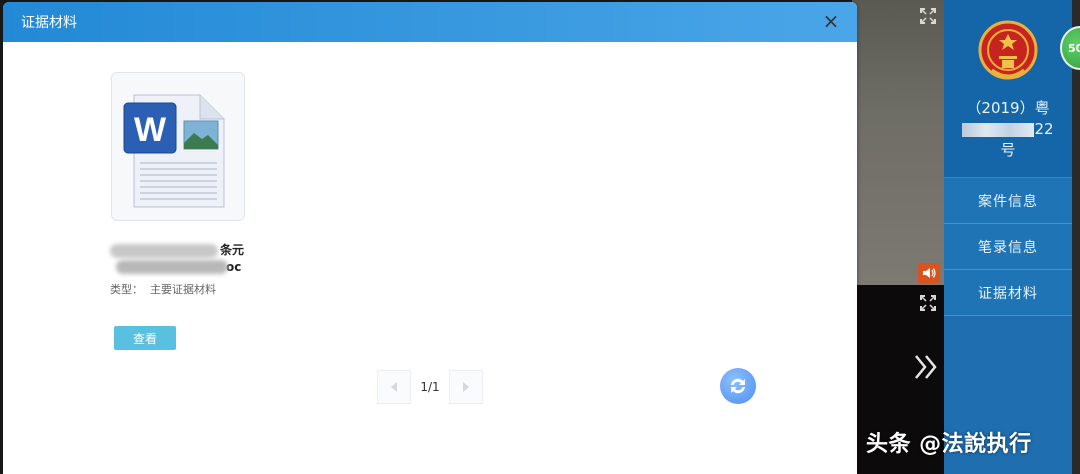  Describe the element at coordinates (929, 273) in the screenshot. I see `speaker-icon` at that location.